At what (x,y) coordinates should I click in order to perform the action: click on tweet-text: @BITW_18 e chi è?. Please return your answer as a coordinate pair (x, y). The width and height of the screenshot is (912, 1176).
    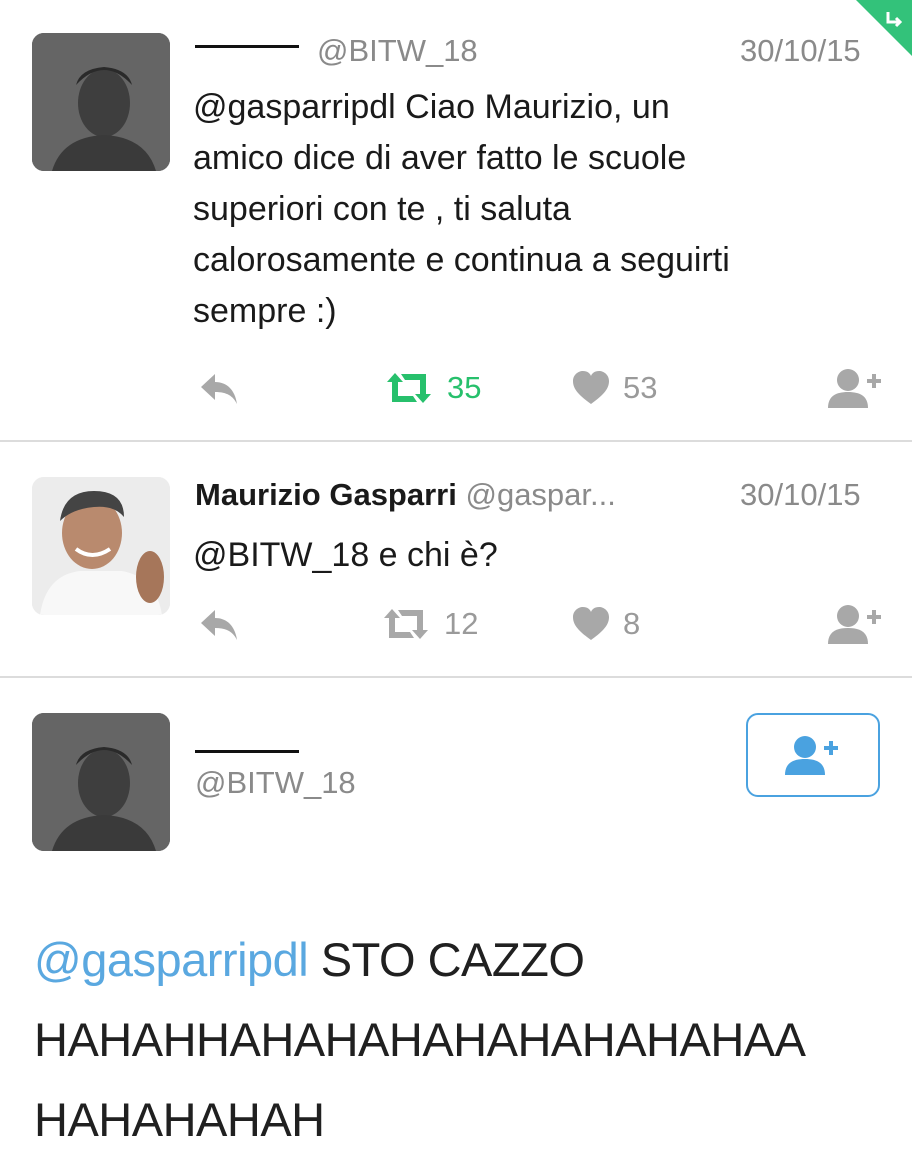
    Looking at the image, I should click on (345, 555).